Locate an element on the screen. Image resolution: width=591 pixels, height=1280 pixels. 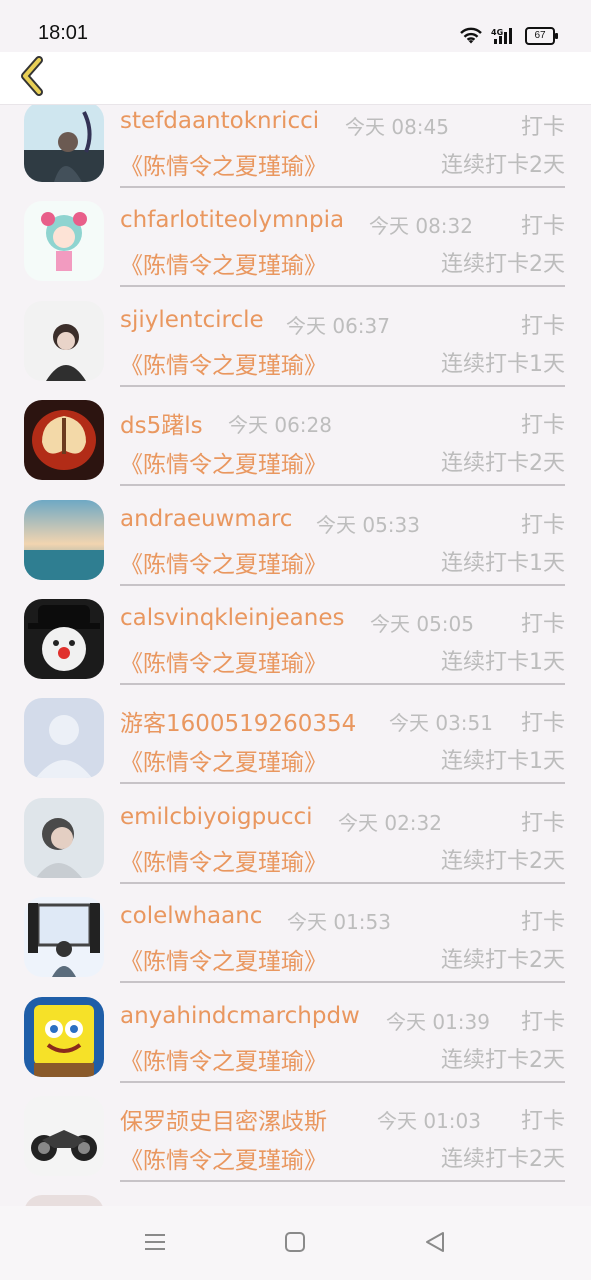
back-button is located at coordinates (32, 78).